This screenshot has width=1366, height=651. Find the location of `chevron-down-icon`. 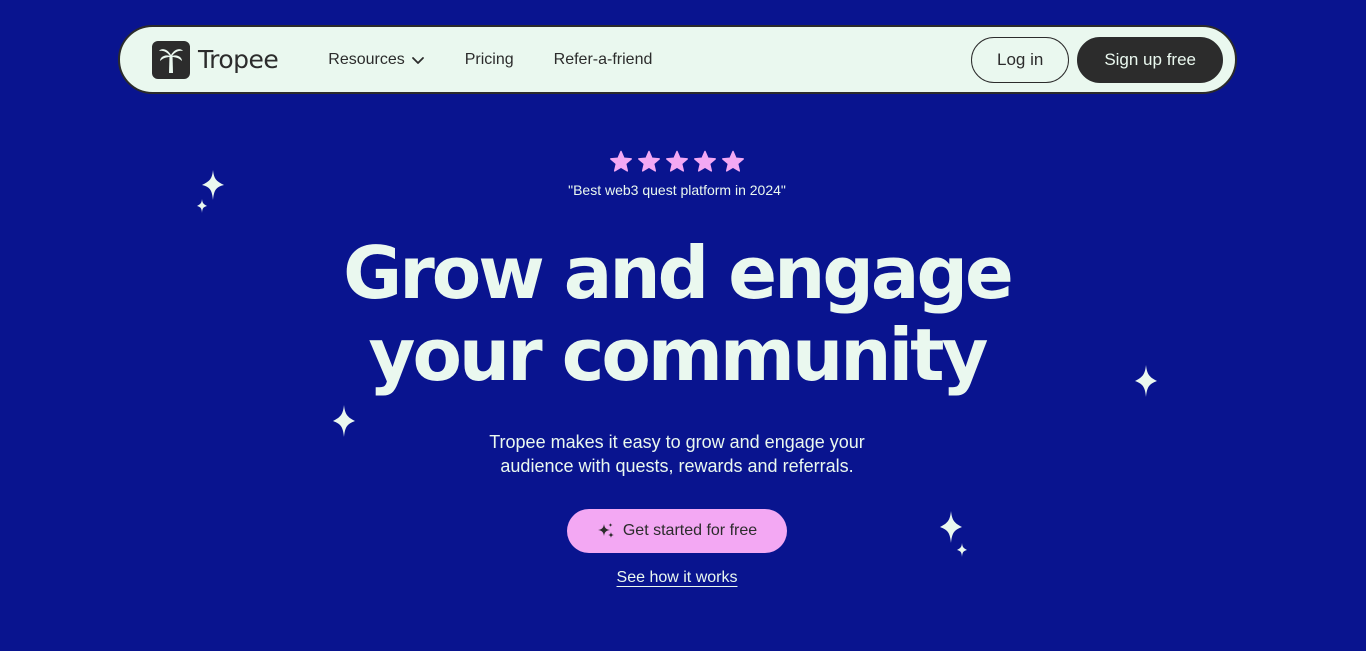

chevron-down-icon is located at coordinates (417, 60).